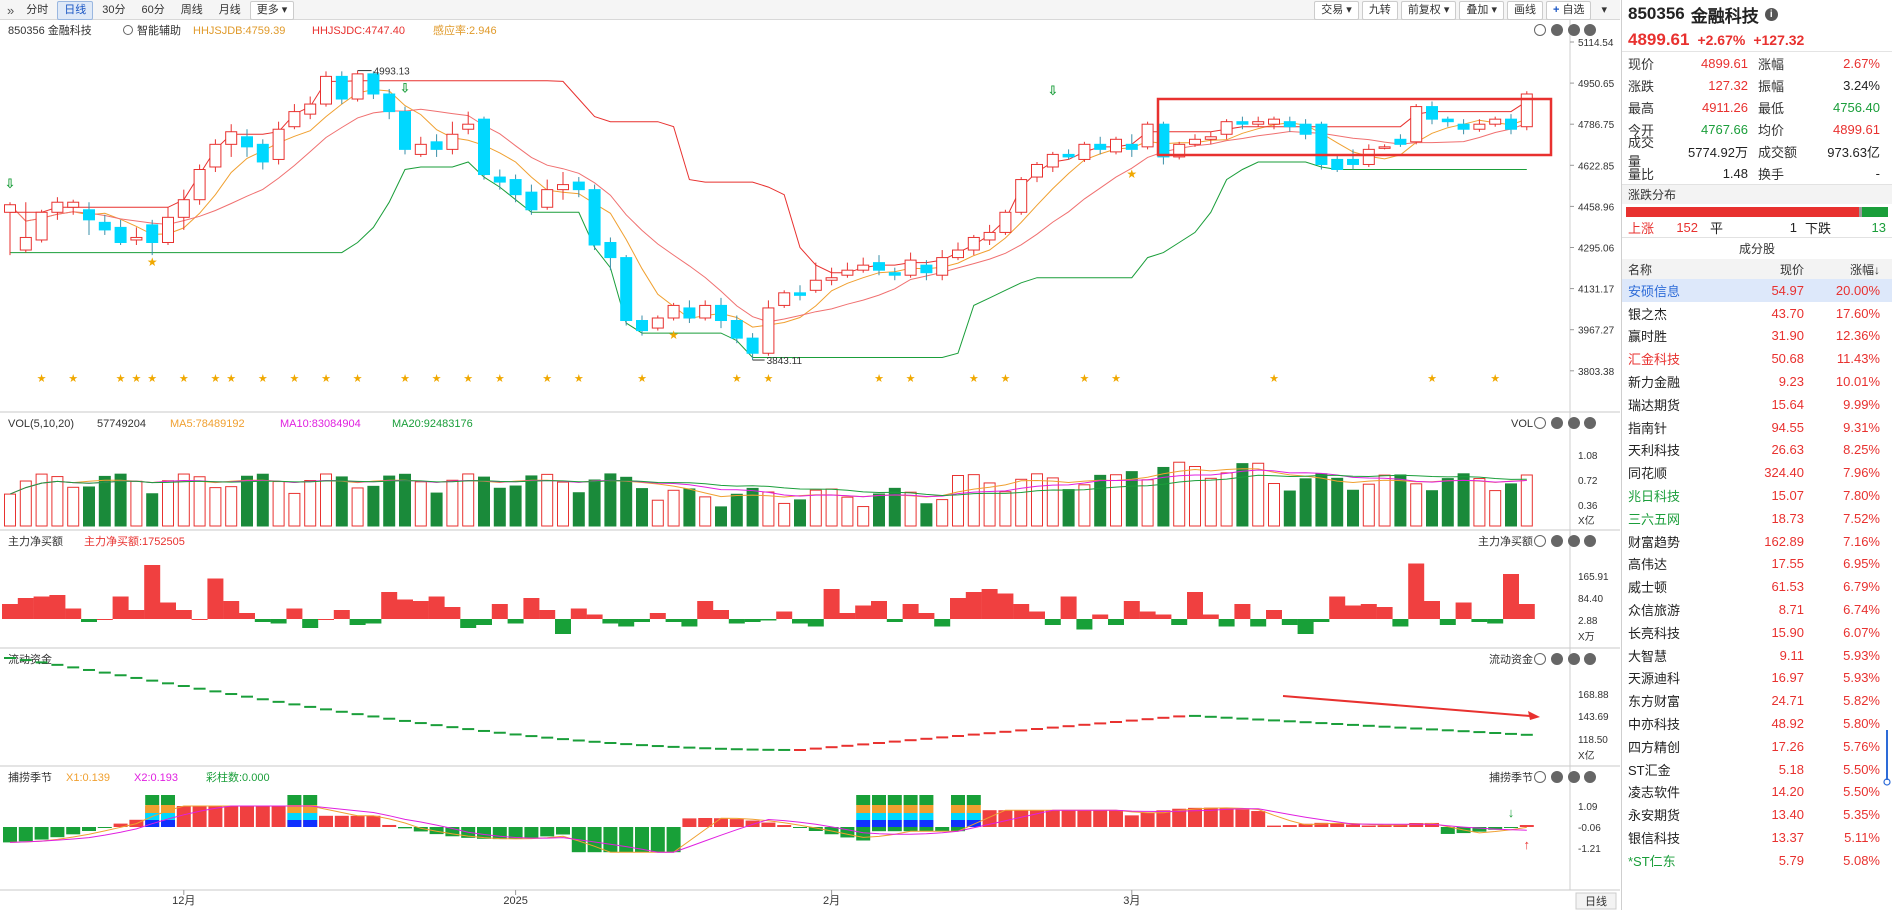  I want to click on constituent-row: 三六五网 18.73 7.52%, so click(1757, 518).